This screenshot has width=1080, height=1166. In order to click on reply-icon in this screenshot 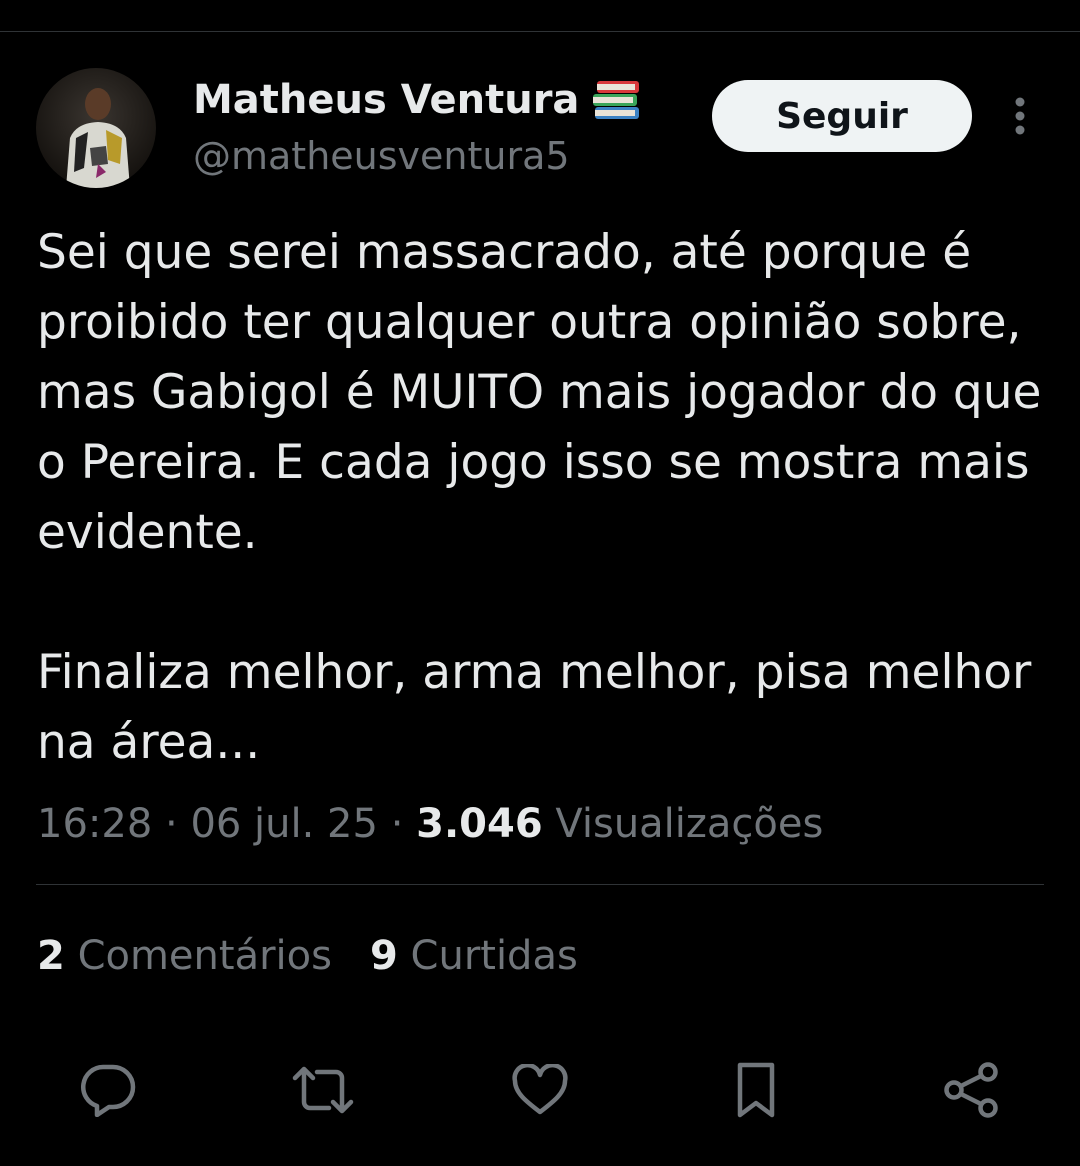, I will do `click(108, 1090)`.